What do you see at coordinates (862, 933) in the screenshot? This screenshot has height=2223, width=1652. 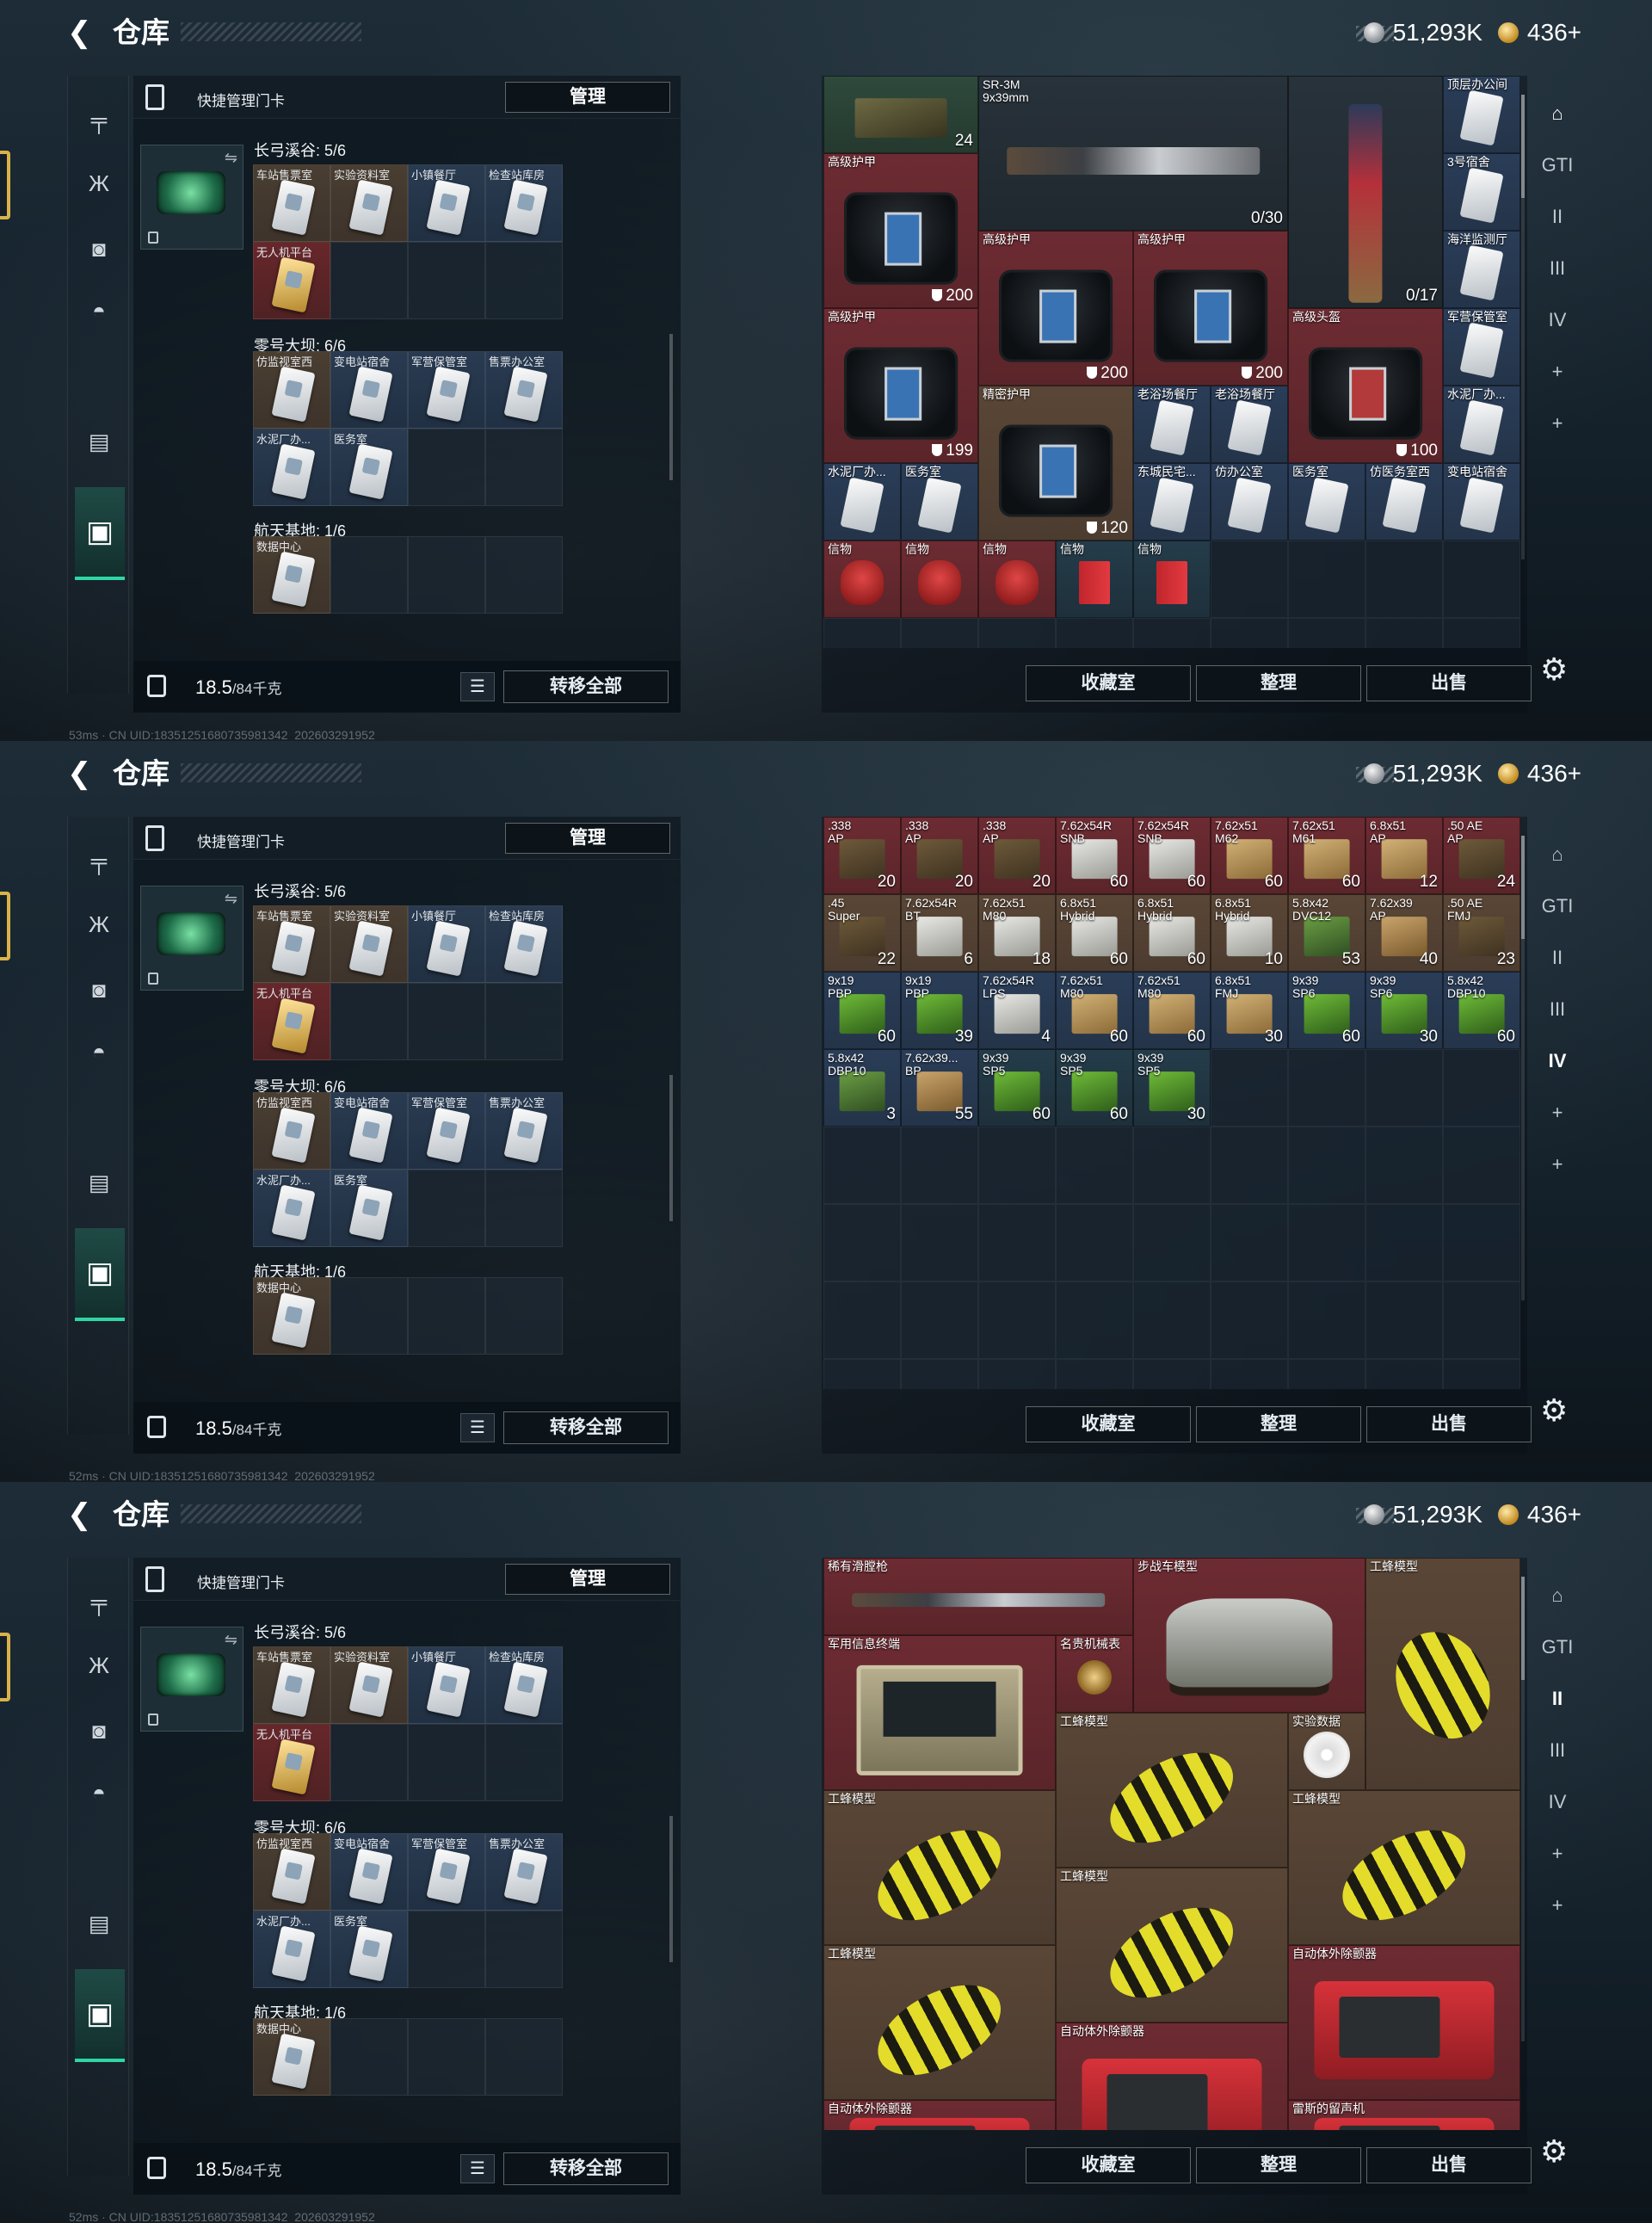 I see `warehouse-item: .45 Super 22` at bounding box center [862, 933].